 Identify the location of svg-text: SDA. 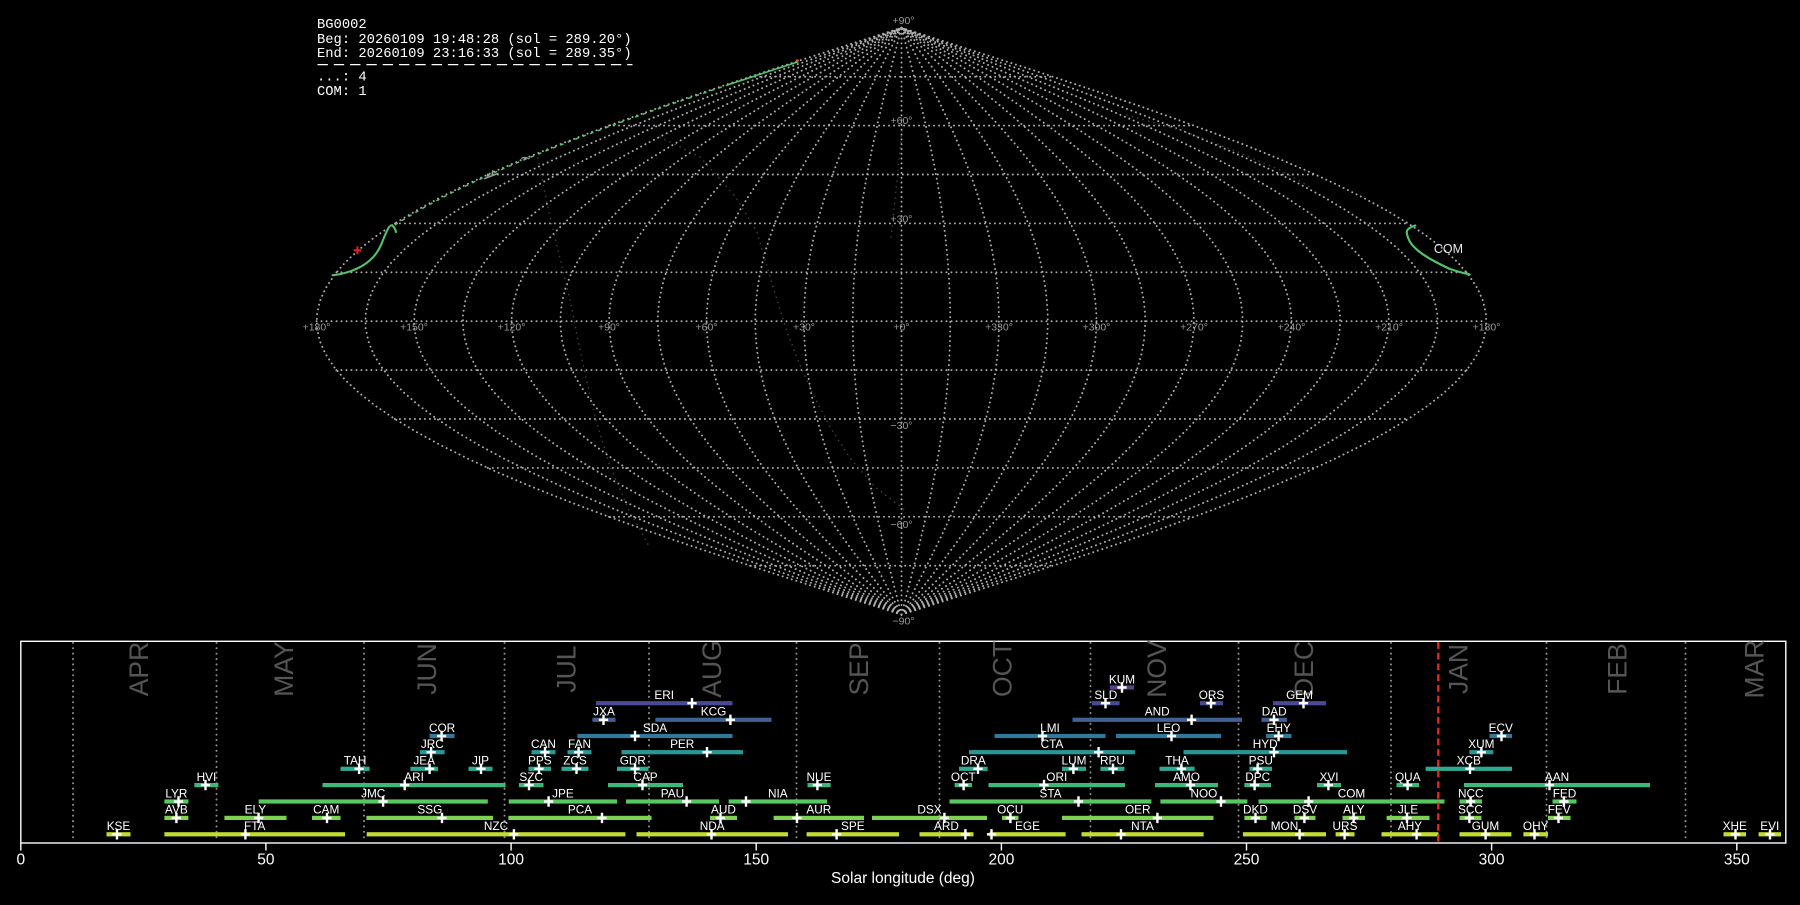
(655, 728).